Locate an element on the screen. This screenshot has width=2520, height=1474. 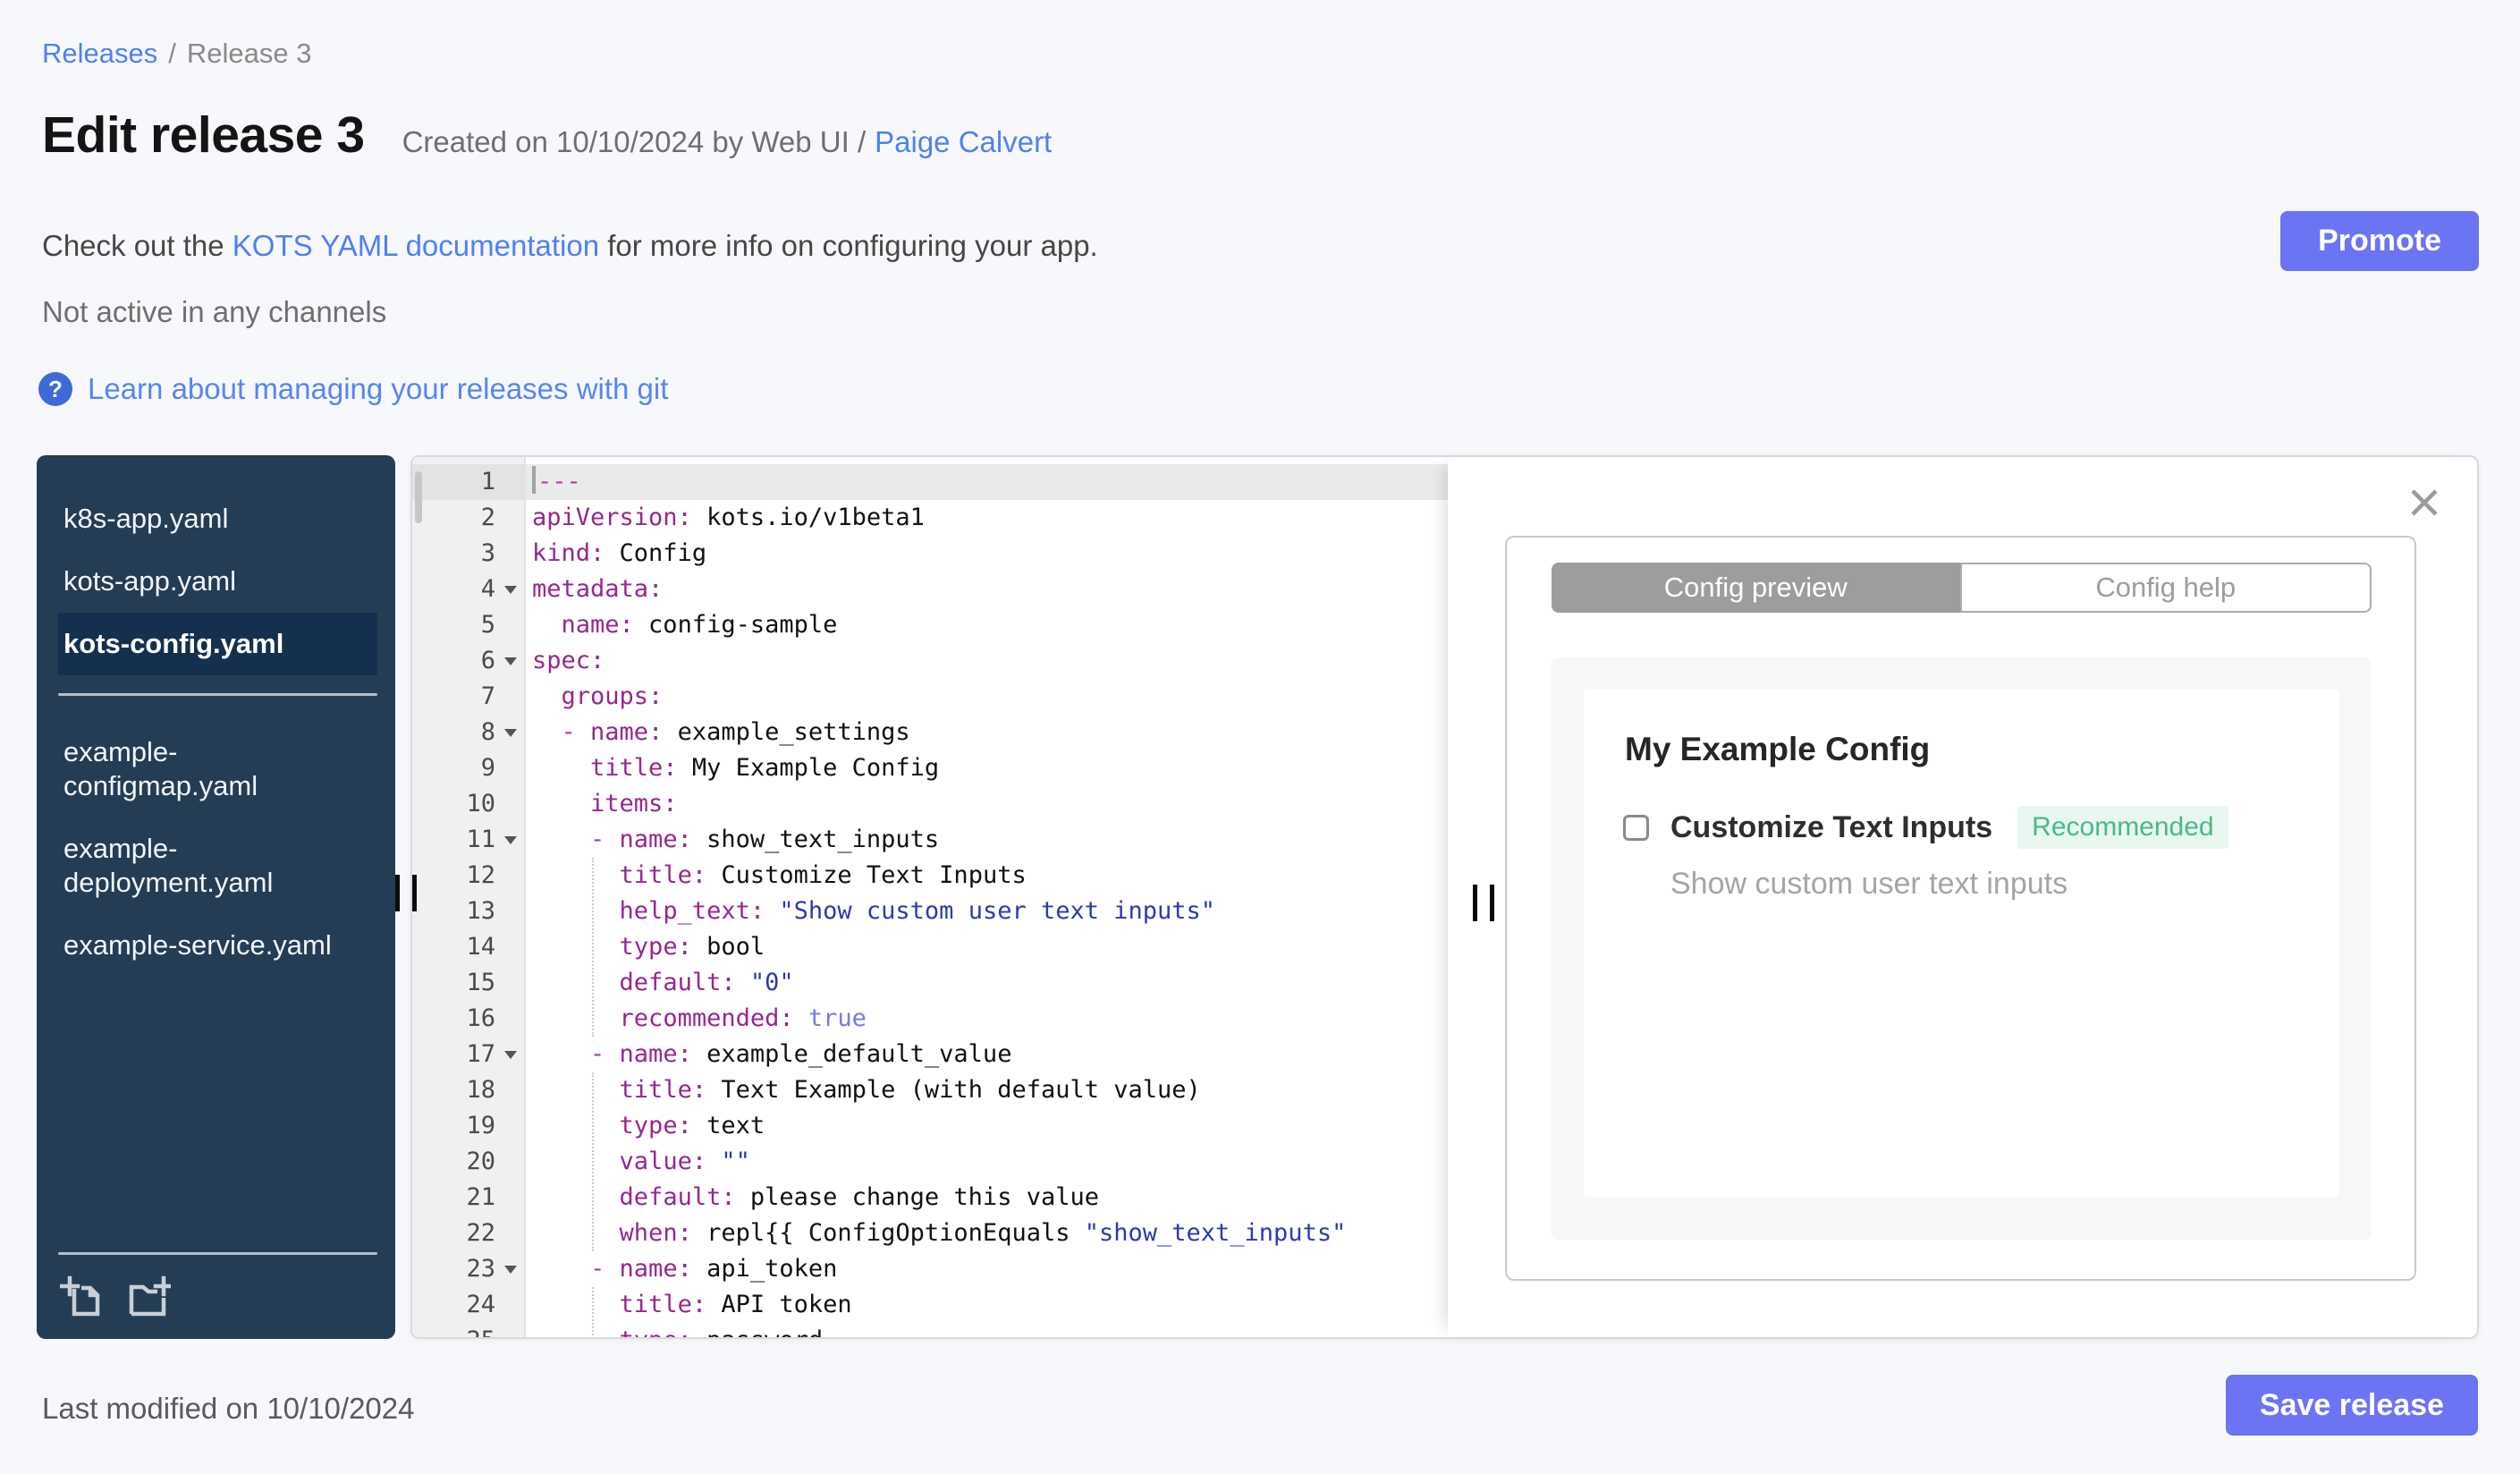
code-line: 9 title: My Example Config is located at coordinates (930, 768).